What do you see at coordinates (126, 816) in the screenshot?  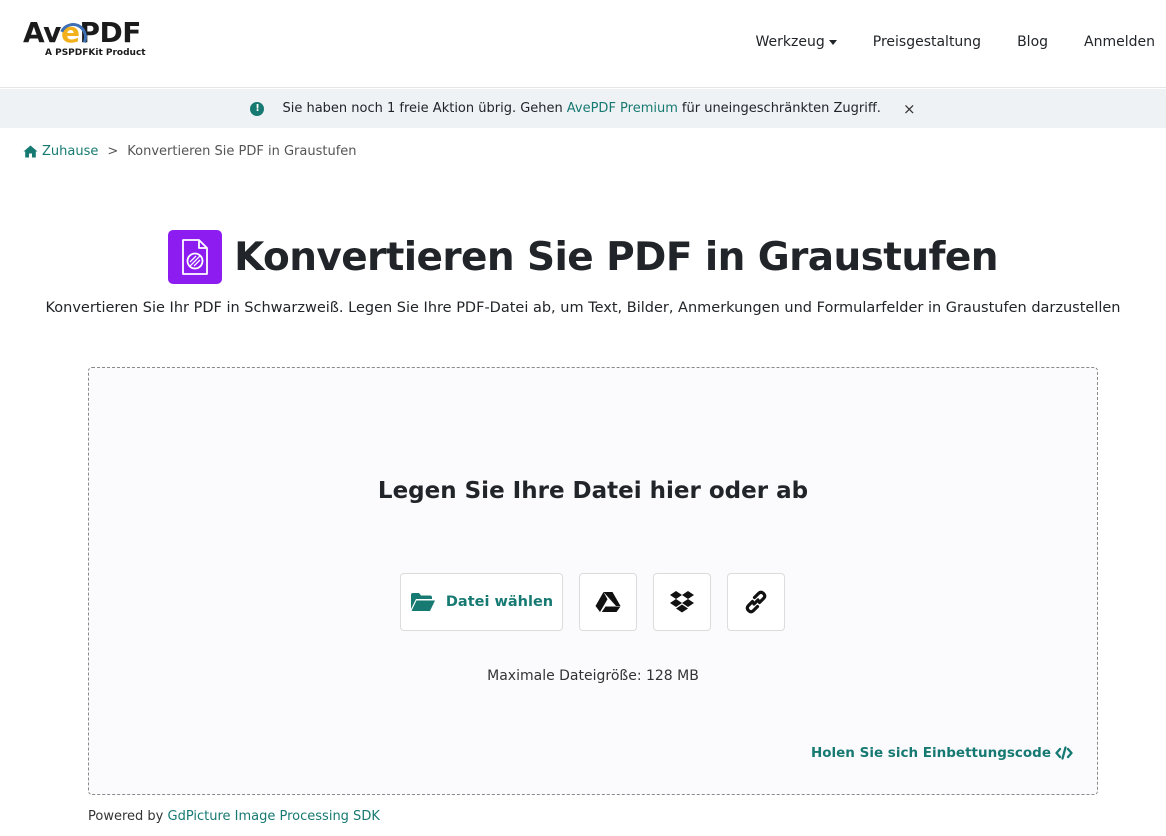 I see `powered-by-label: Powered by` at bounding box center [126, 816].